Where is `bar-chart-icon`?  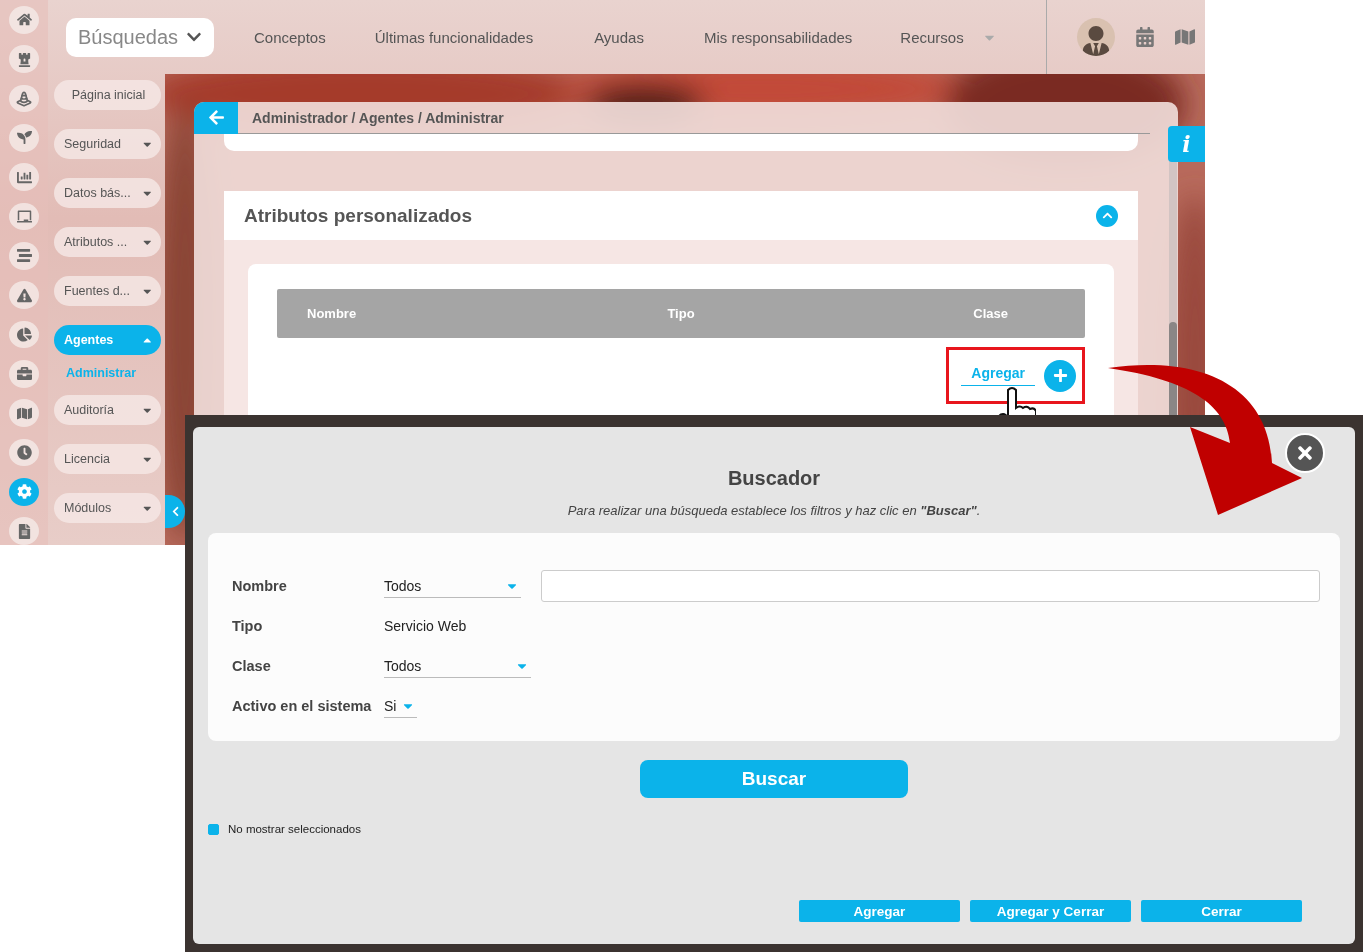 bar-chart-icon is located at coordinates (24, 177).